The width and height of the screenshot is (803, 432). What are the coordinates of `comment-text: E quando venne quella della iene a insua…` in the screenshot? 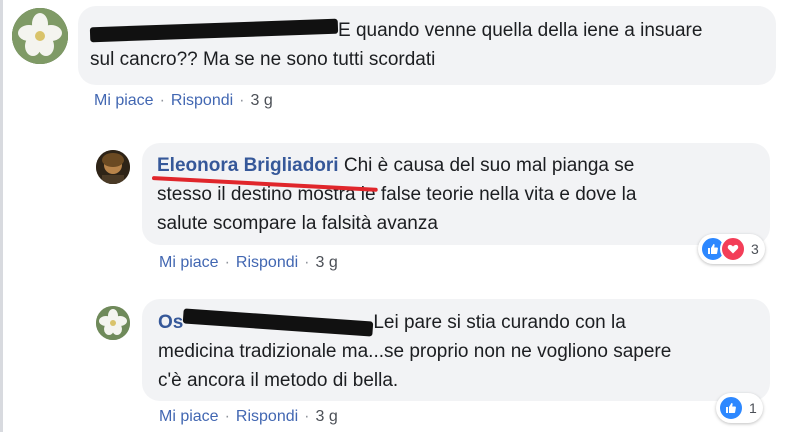 It's located at (520, 30).